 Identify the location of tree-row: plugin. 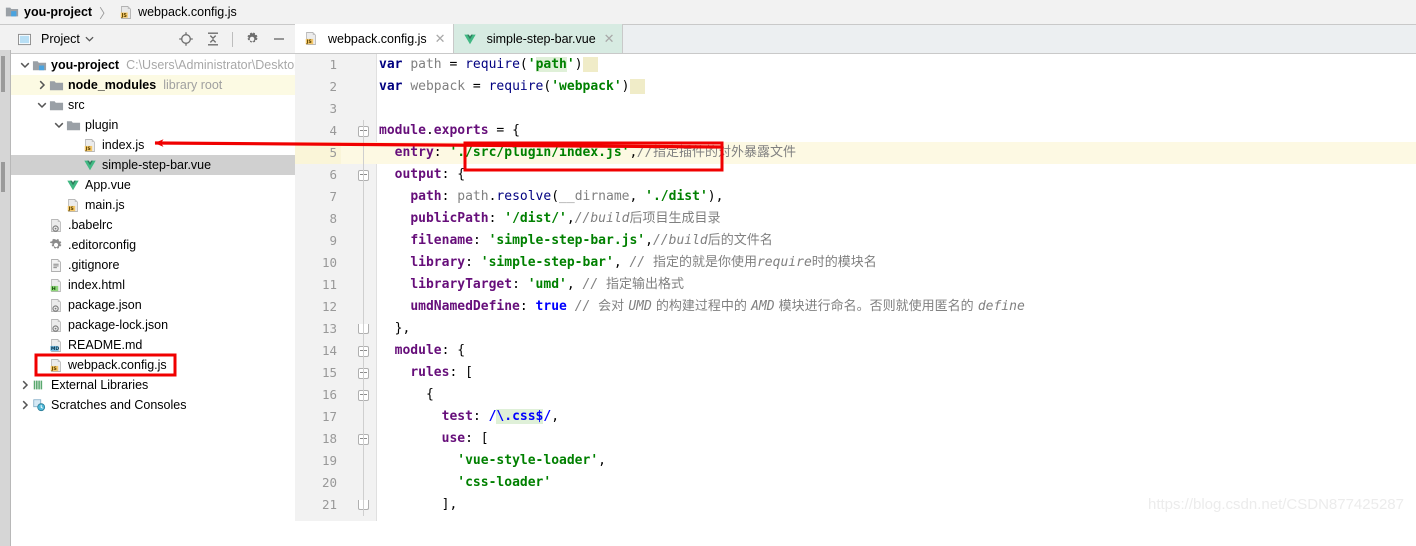
(153, 125).